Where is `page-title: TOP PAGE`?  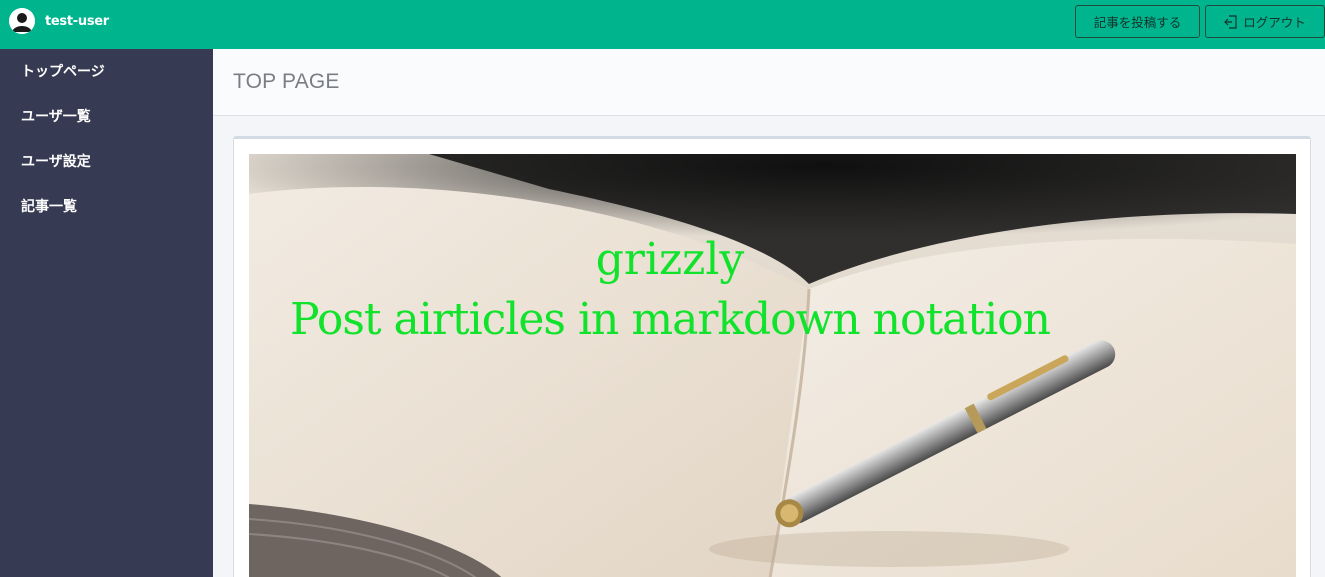 page-title: TOP PAGE is located at coordinates (286, 81).